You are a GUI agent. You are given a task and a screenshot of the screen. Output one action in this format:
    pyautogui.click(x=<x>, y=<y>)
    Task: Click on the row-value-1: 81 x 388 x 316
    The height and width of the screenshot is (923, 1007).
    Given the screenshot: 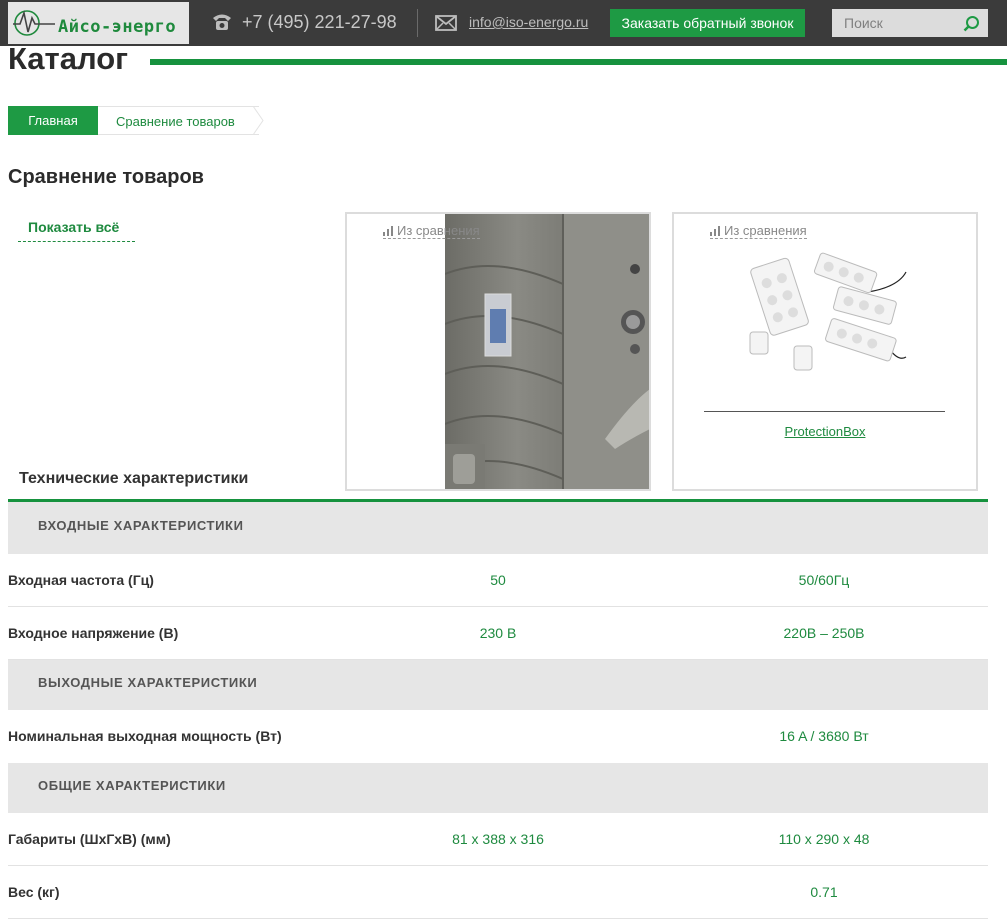 What is the action you would take?
    pyautogui.click(x=498, y=839)
    